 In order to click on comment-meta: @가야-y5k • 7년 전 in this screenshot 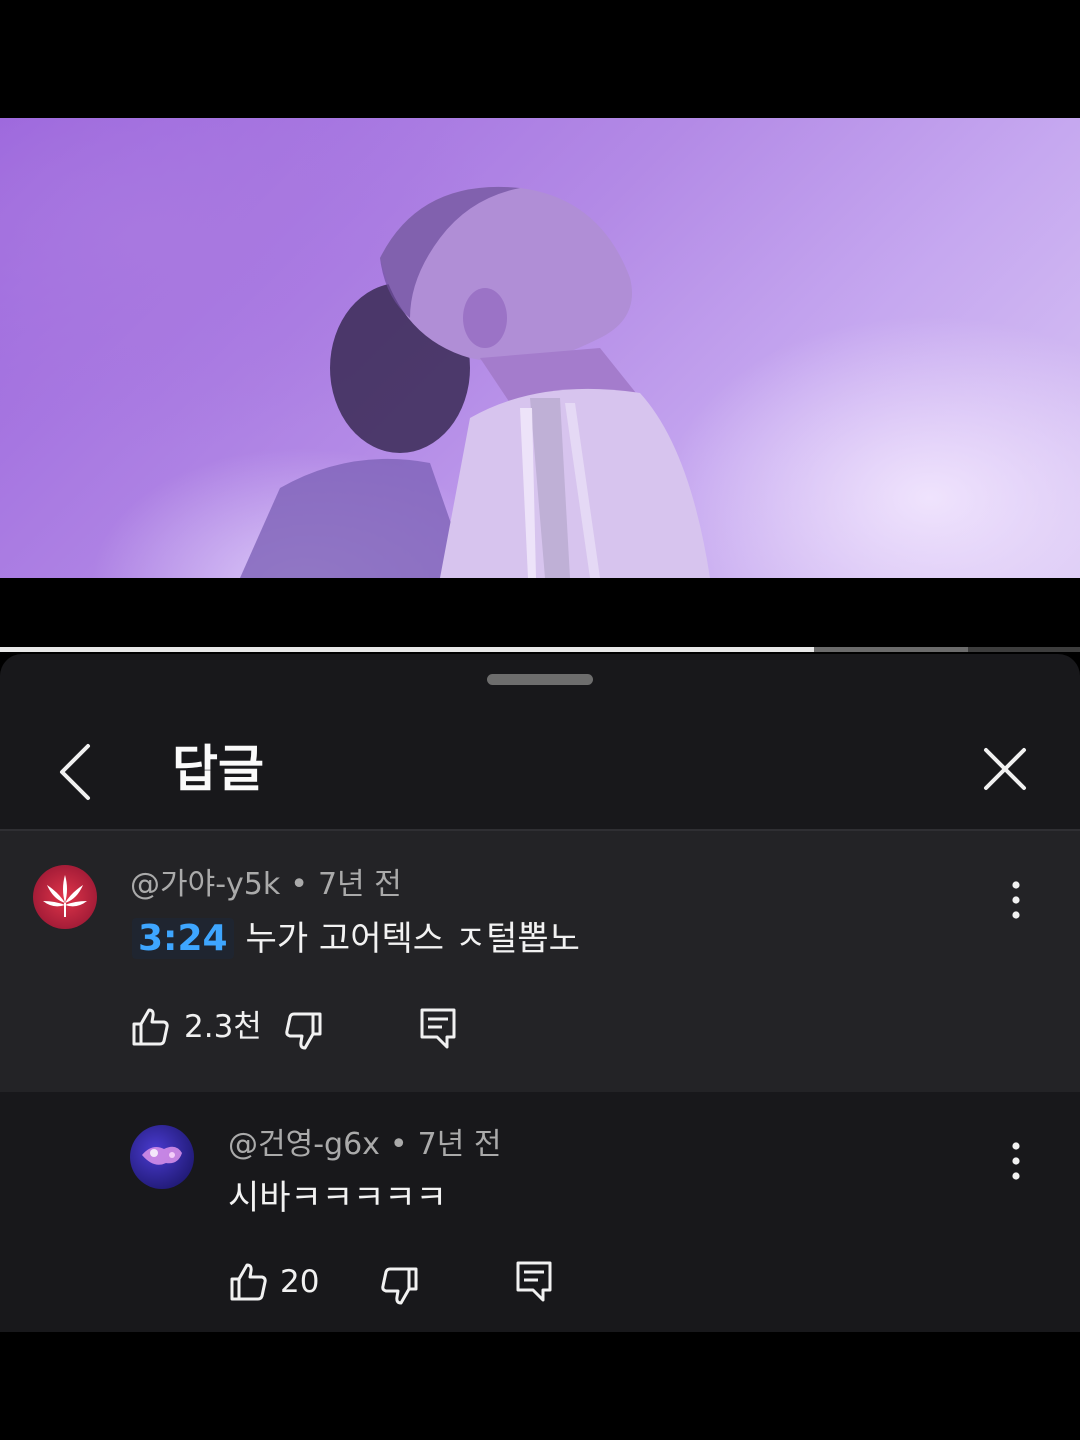, I will do `click(266, 885)`.